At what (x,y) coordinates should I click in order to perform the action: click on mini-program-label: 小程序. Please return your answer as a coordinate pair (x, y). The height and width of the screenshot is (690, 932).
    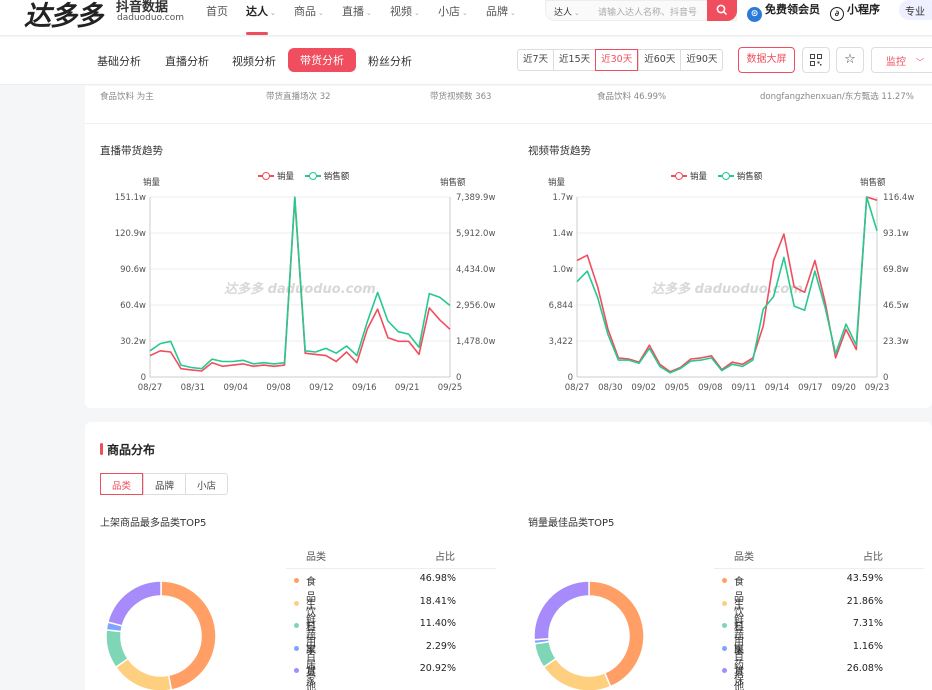
    Looking at the image, I should click on (863, 9).